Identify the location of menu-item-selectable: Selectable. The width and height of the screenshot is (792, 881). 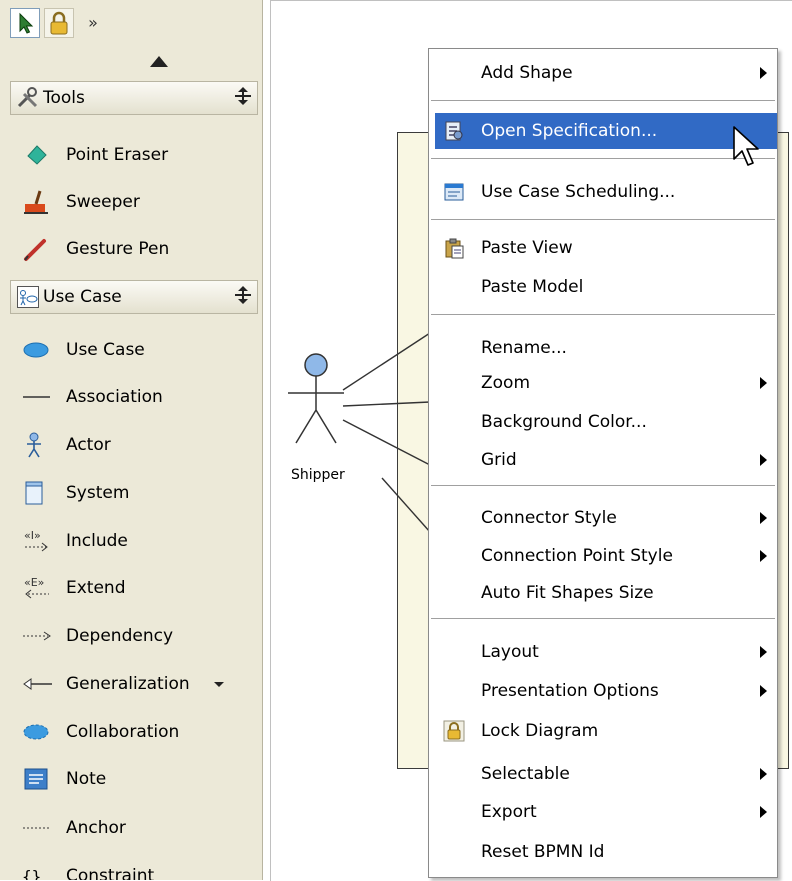
(606, 774).